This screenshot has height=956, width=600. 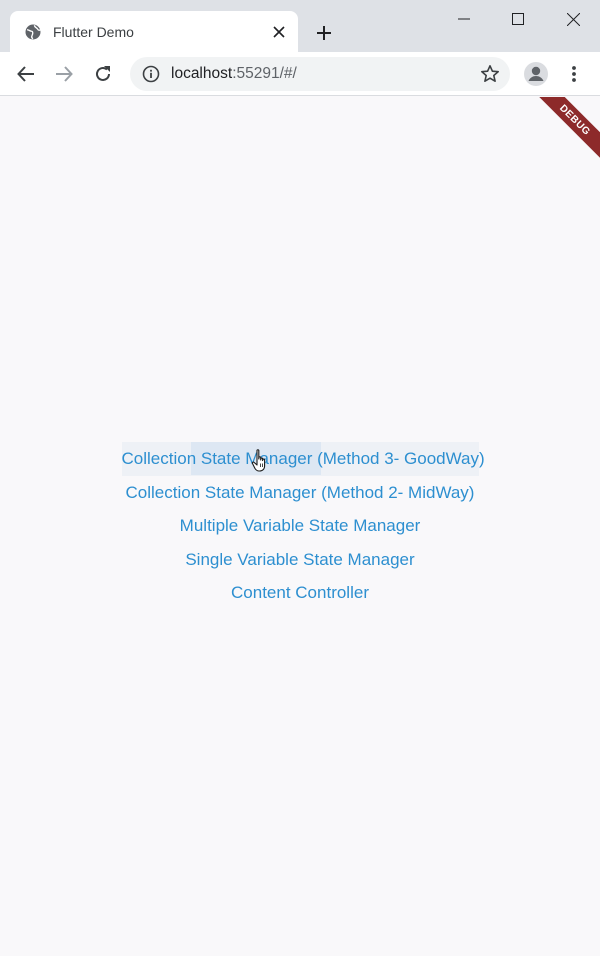 I want to click on url-text: localhost:55291/#/, so click(x=234, y=74).